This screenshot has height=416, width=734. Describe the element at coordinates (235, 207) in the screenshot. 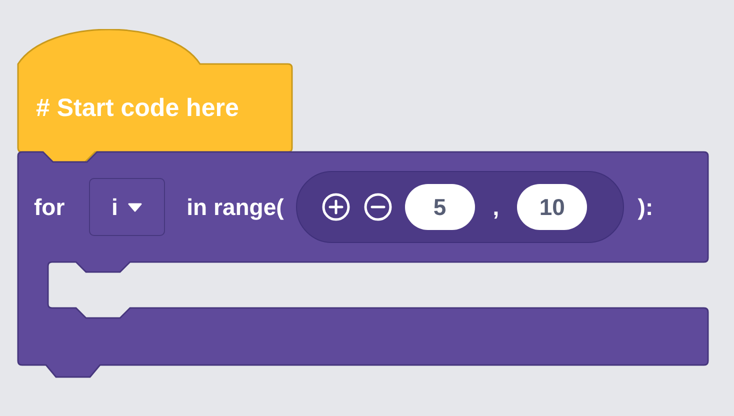

I see `range-label: in range(` at that location.